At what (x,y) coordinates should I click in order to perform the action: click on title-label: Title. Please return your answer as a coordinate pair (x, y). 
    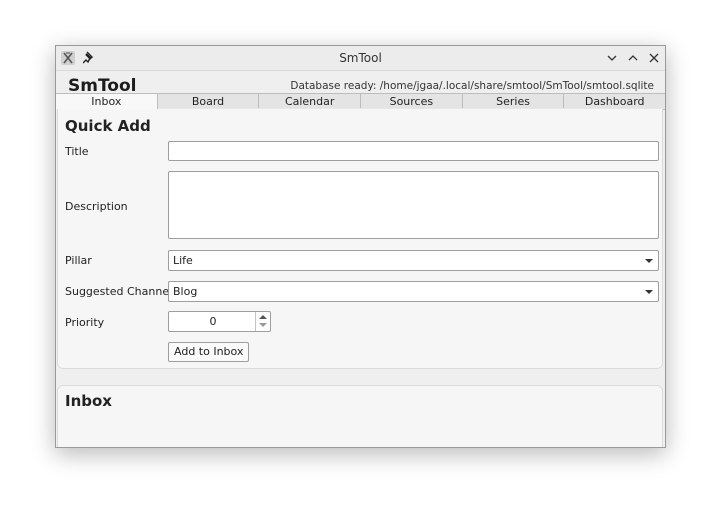
    Looking at the image, I should click on (77, 151).